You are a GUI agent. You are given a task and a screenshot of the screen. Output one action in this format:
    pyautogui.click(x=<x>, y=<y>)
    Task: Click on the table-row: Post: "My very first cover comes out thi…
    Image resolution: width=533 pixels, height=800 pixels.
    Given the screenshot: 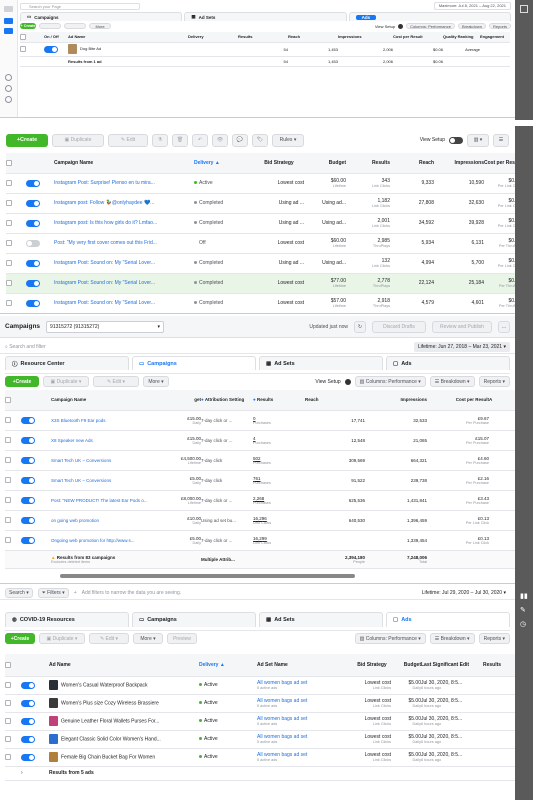 What is the action you would take?
    pyautogui.click(x=260, y=243)
    